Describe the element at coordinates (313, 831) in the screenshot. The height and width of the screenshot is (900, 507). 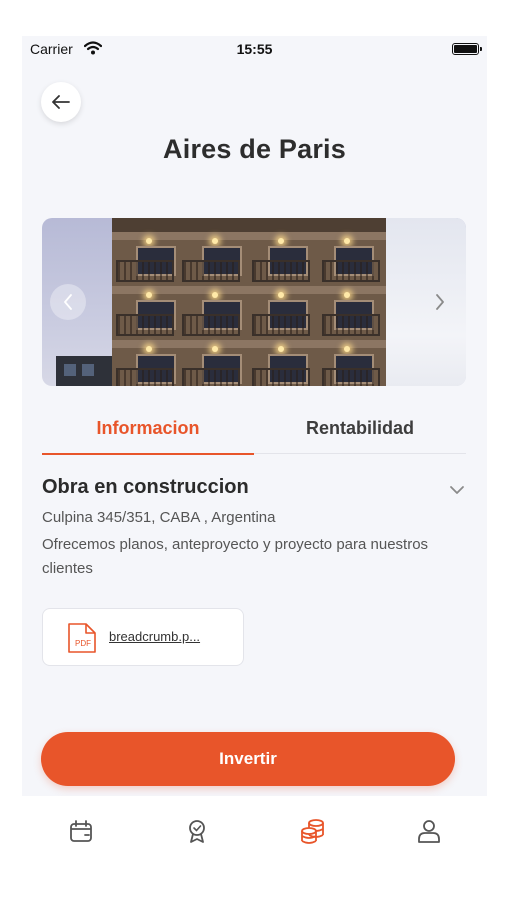
I see `coins-icon` at that location.